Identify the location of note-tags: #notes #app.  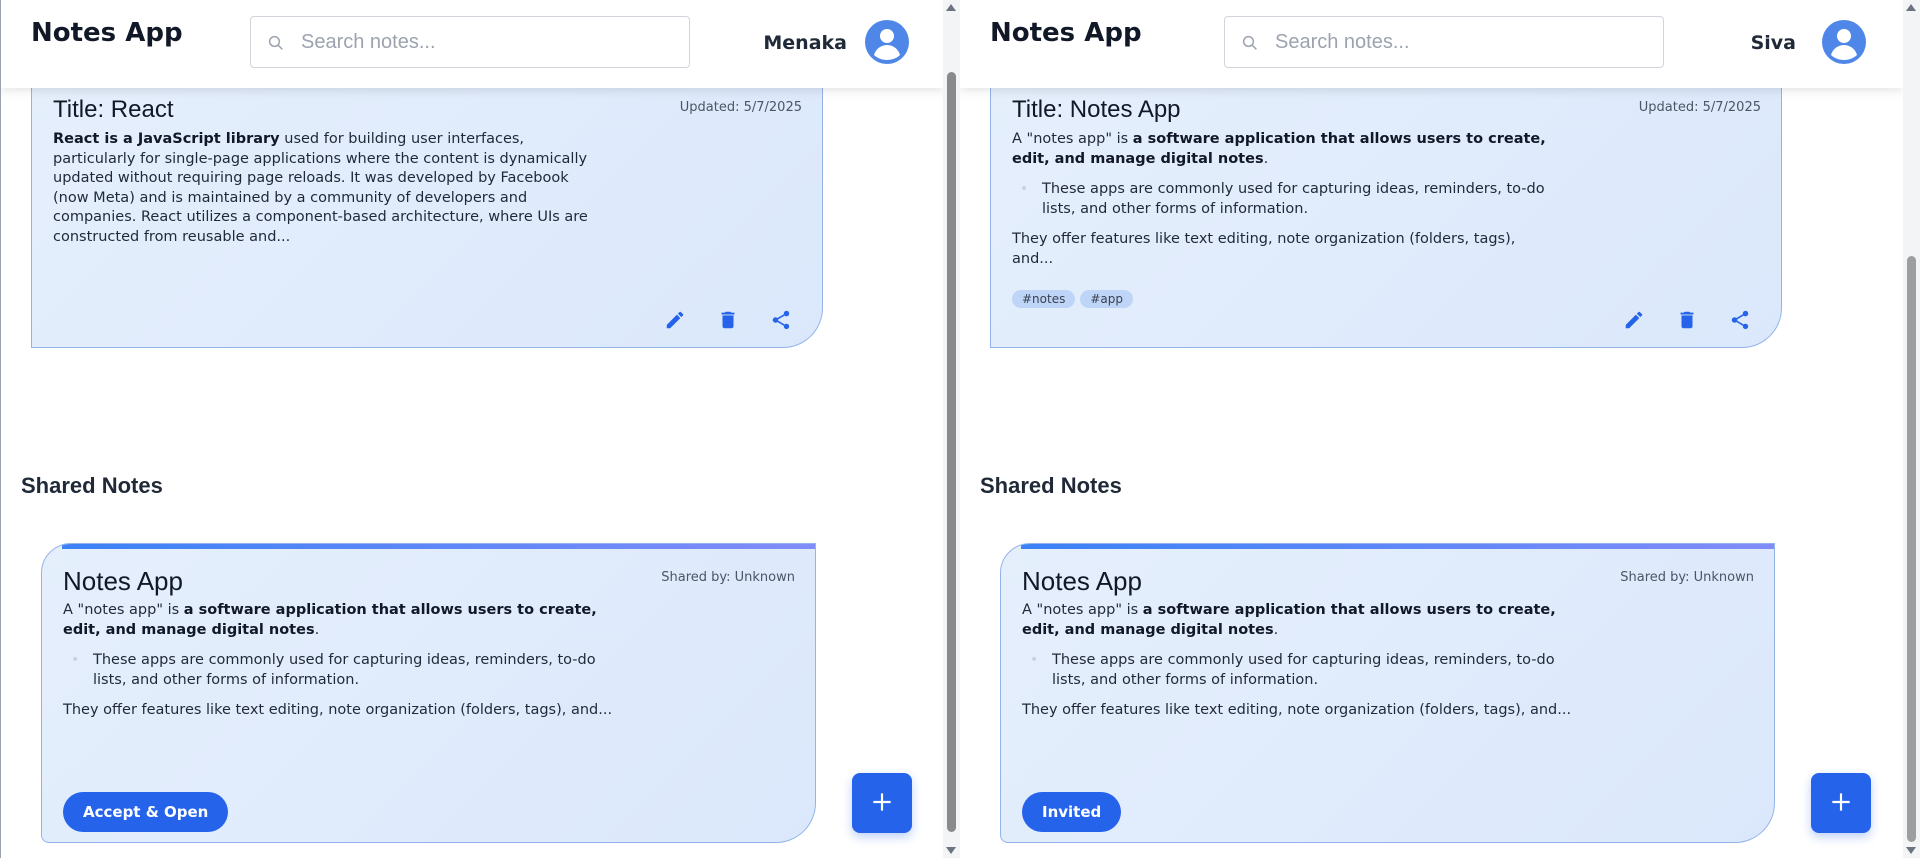
(1075, 298).